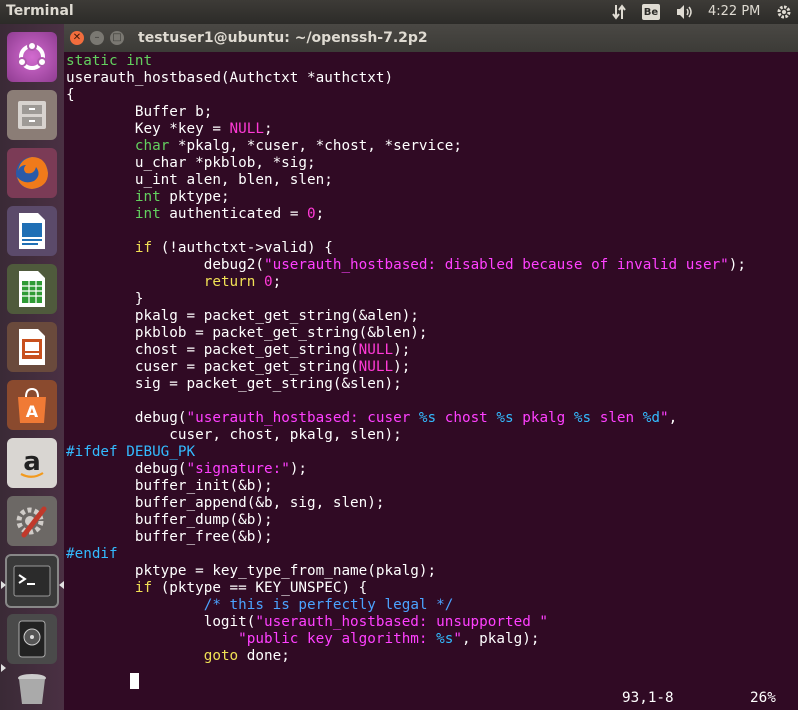 This screenshot has height=710, width=798. What do you see at coordinates (734, 11) in the screenshot?
I see `clock: 4:22 PM` at bounding box center [734, 11].